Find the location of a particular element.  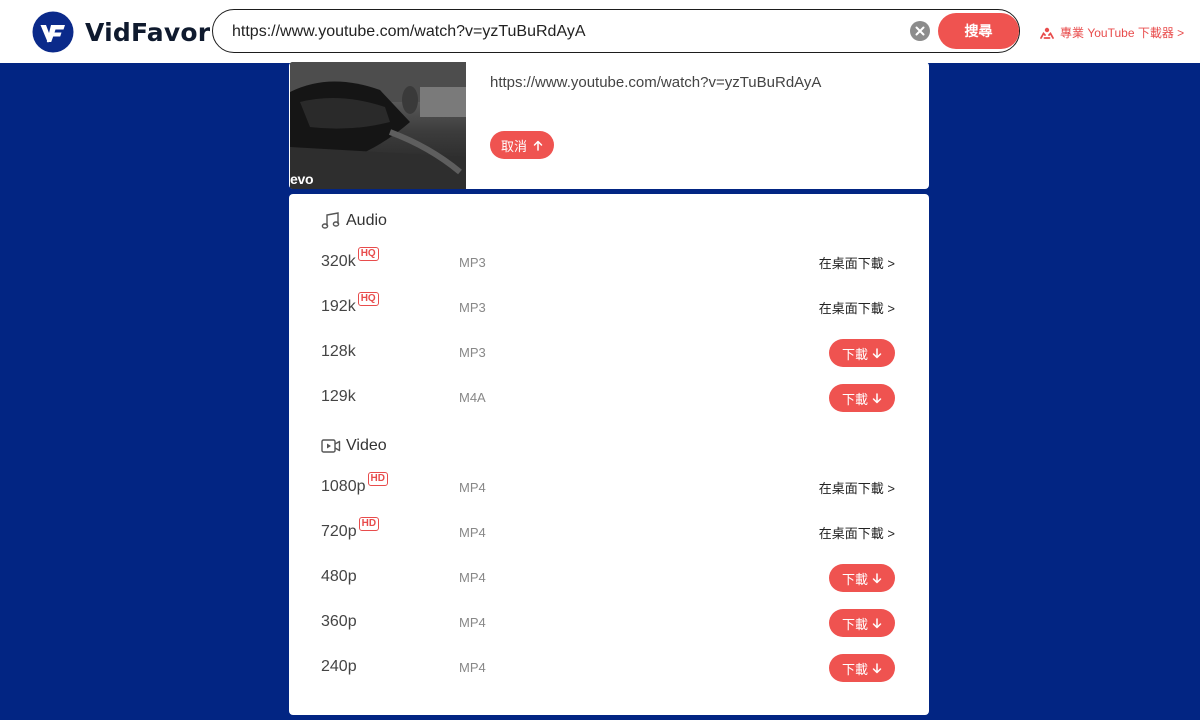

quality-label: 192k HQ is located at coordinates (350, 304).